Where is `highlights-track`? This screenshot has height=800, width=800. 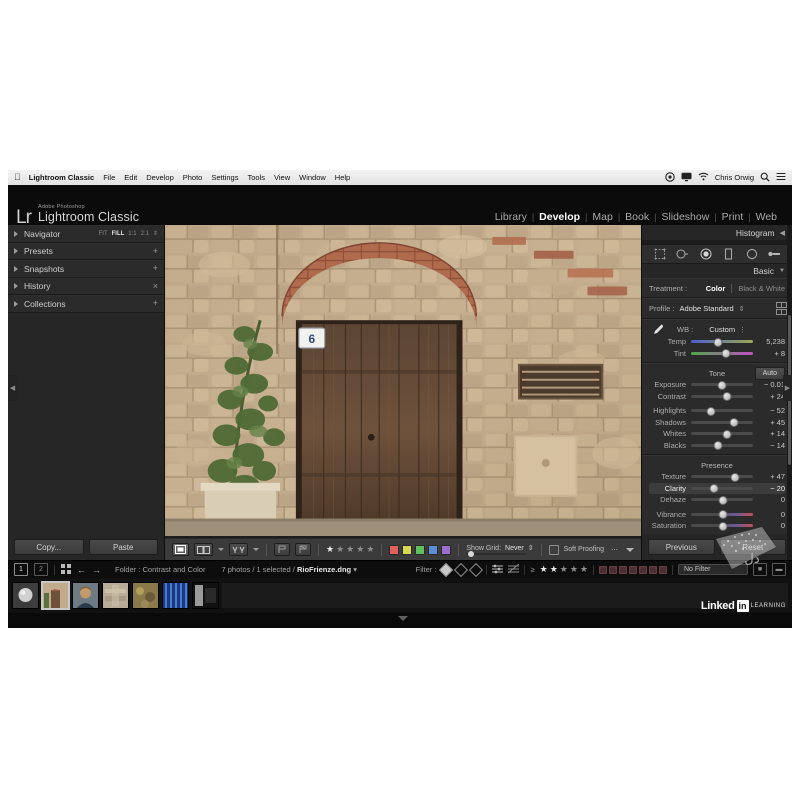
highlights-track is located at coordinates (722, 411).